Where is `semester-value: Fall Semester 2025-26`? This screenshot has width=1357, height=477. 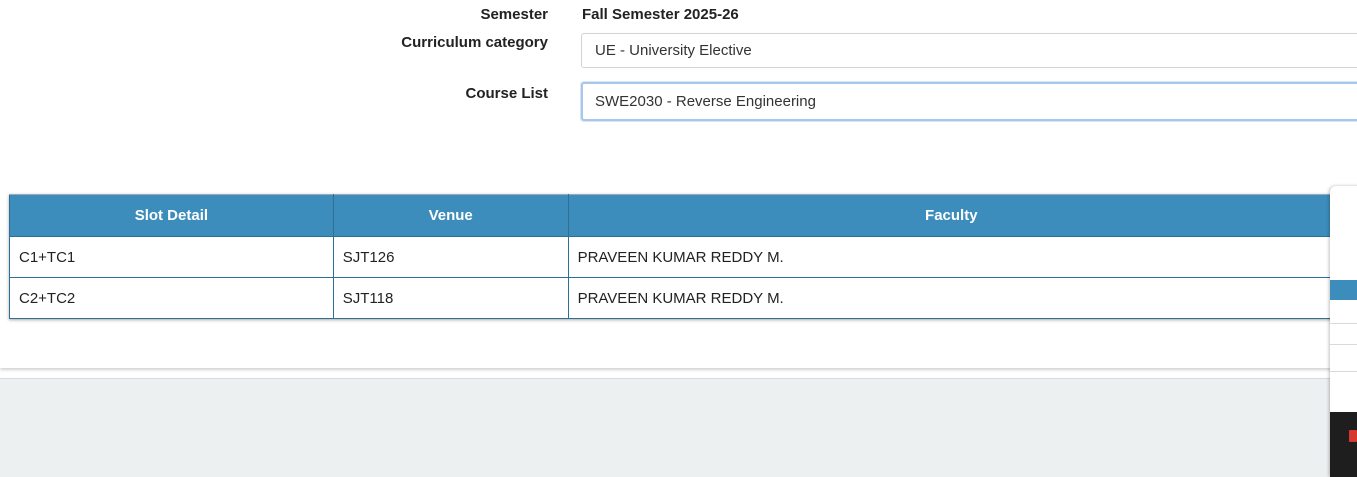 semester-value: Fall Semester 2025-26 is located at coordinates (660, 14).